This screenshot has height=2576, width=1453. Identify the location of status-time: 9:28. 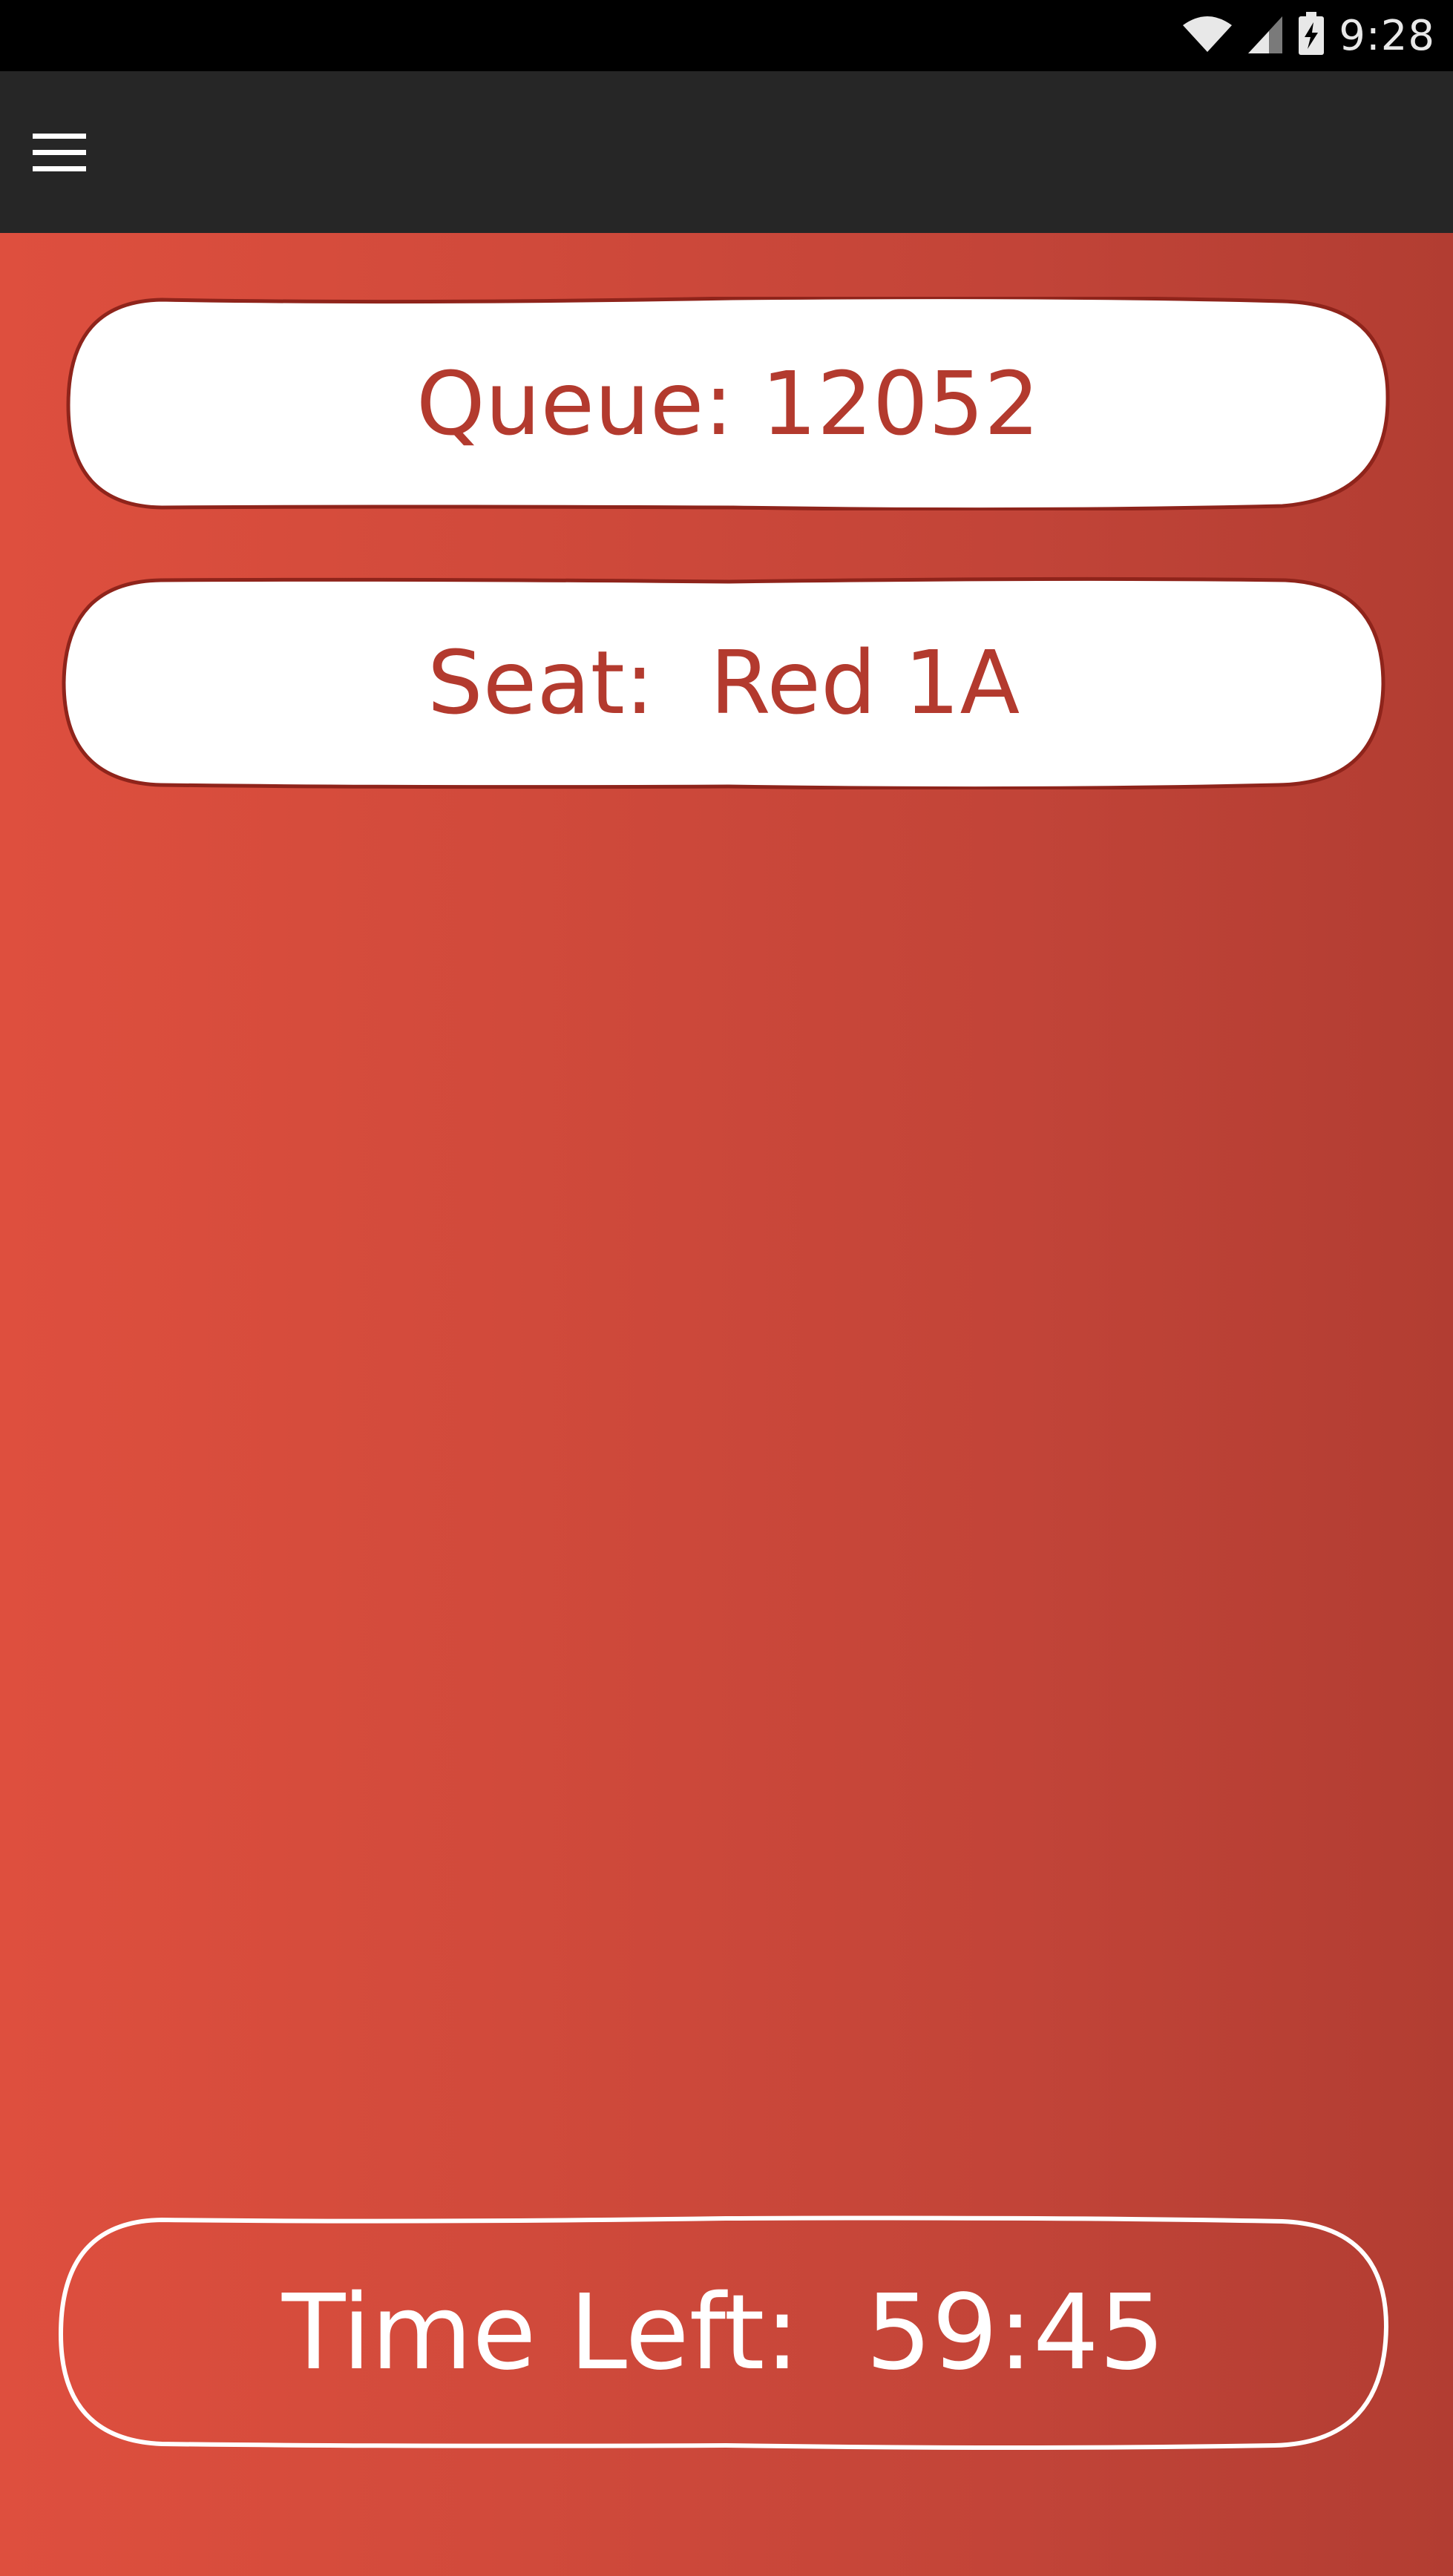
(1387, 35).